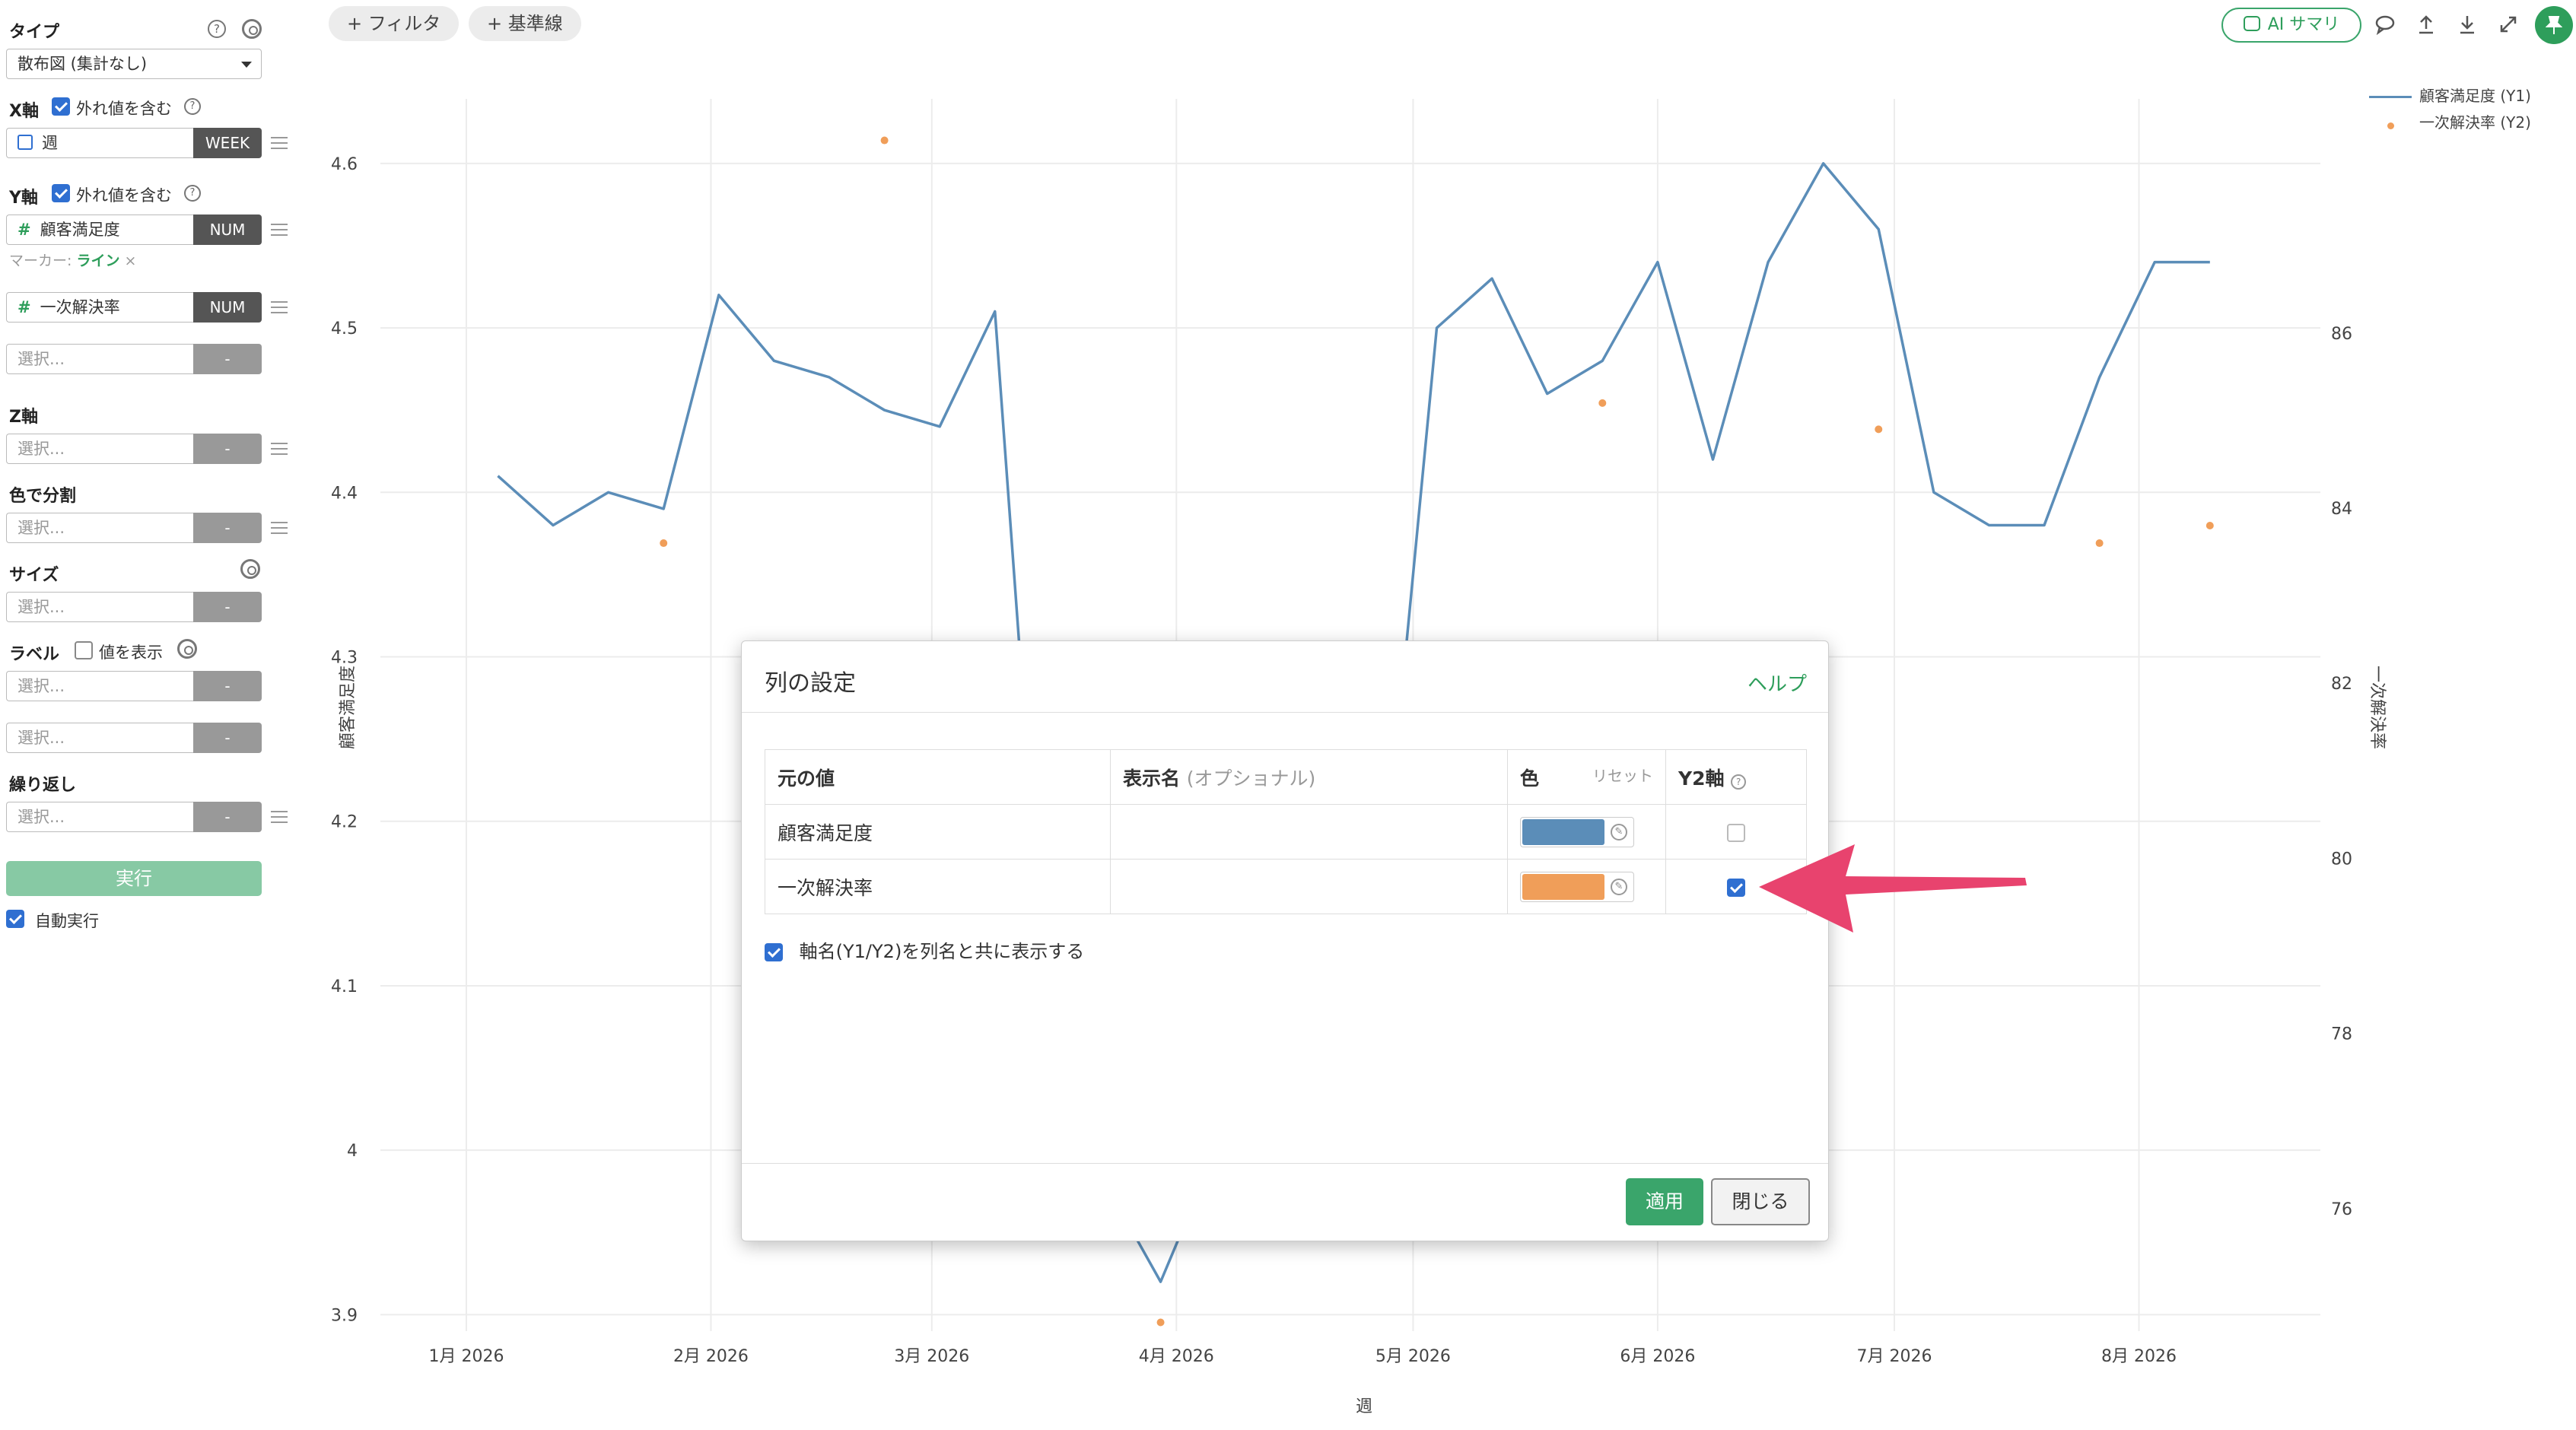 The height and width of the screenshot is (1430, 2576). What do you see at coordinates (228, 738) in the screenshot?
I see `label-field-2-tag: -` at bounding box center [228, 738].